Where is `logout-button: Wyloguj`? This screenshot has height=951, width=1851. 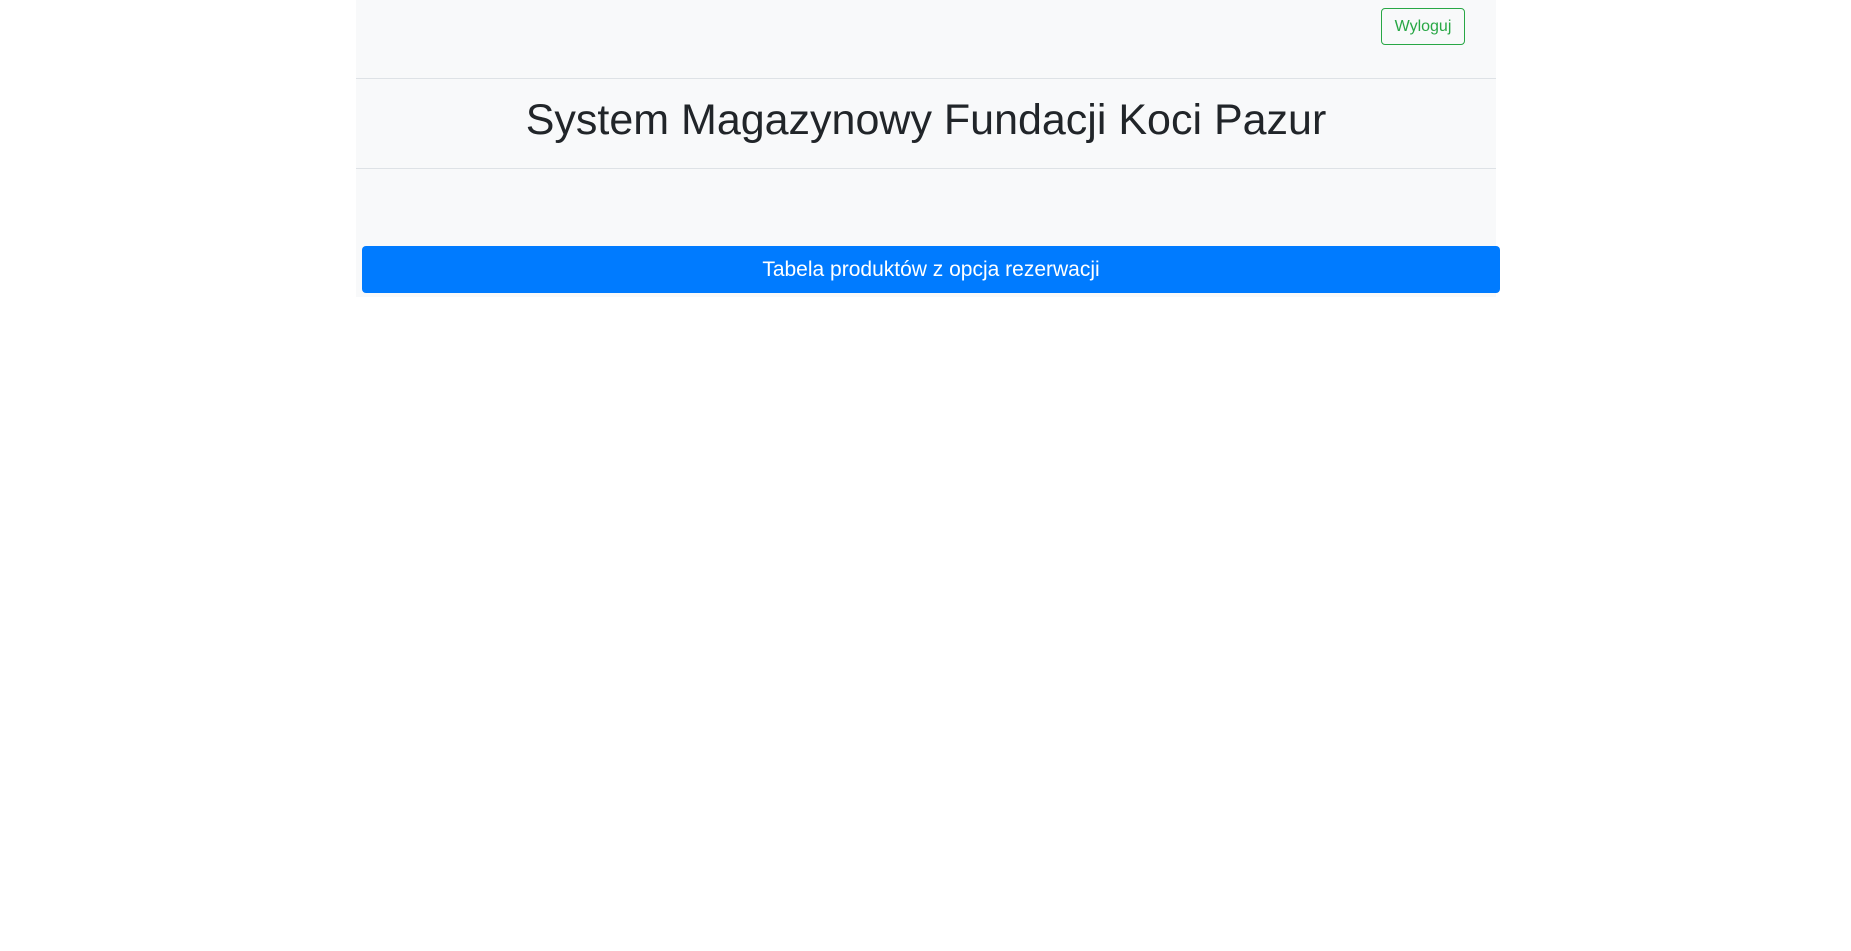
logout-button: Wyloguj is located at coordinates (1423, 26).